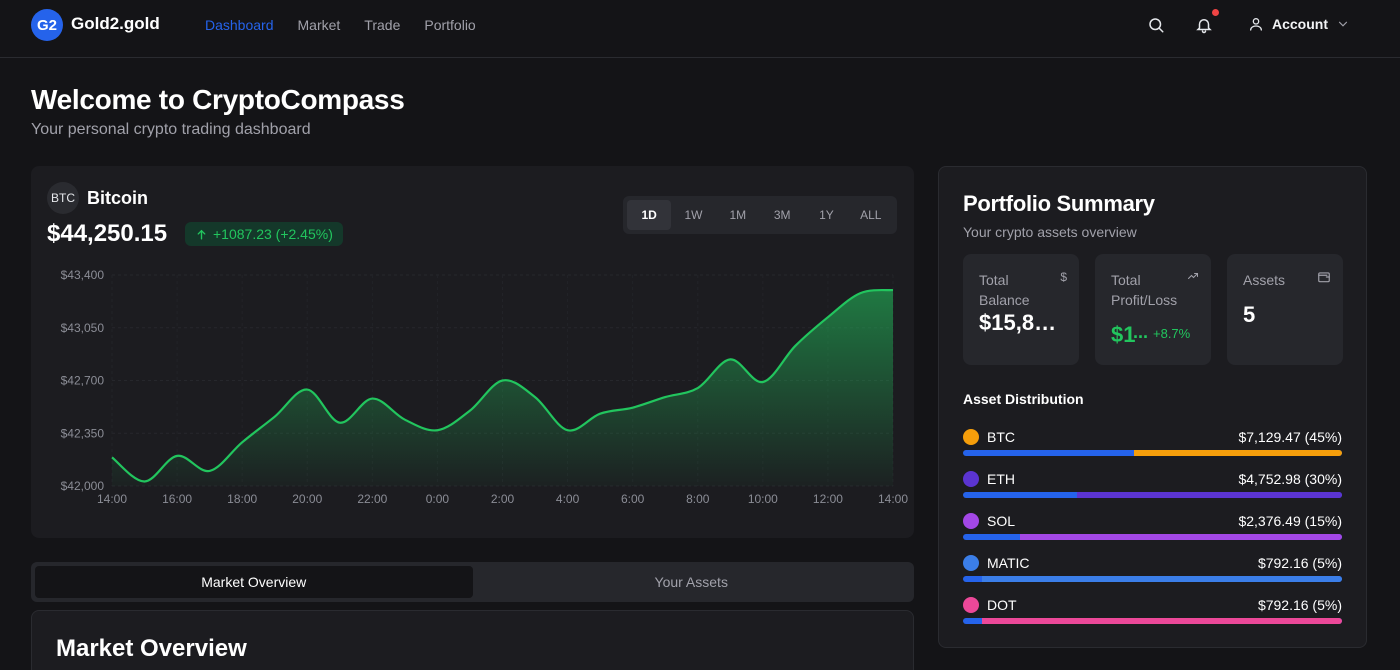 This screenshot has width=1400, height=670. I want to click on price-change-badge: +1087.23 (+2.45%), so click(264, 234).